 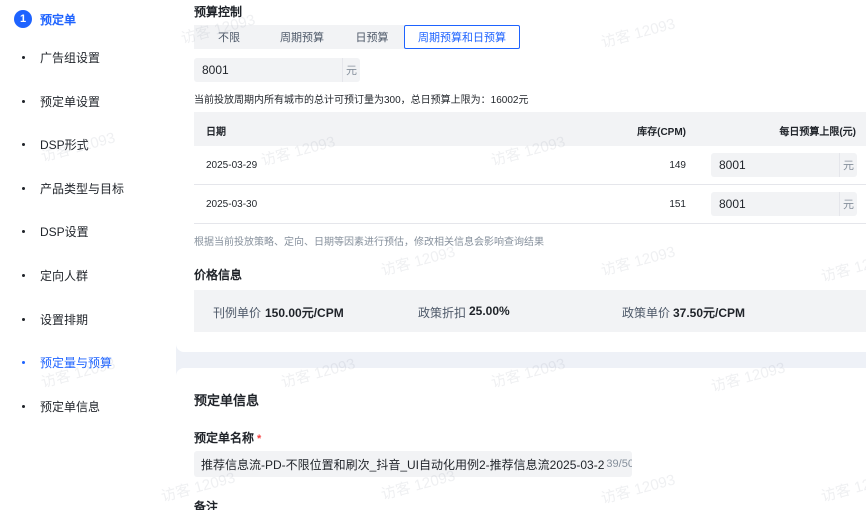 I want to click on step-title: 预定单, so click(x=58, y=19).